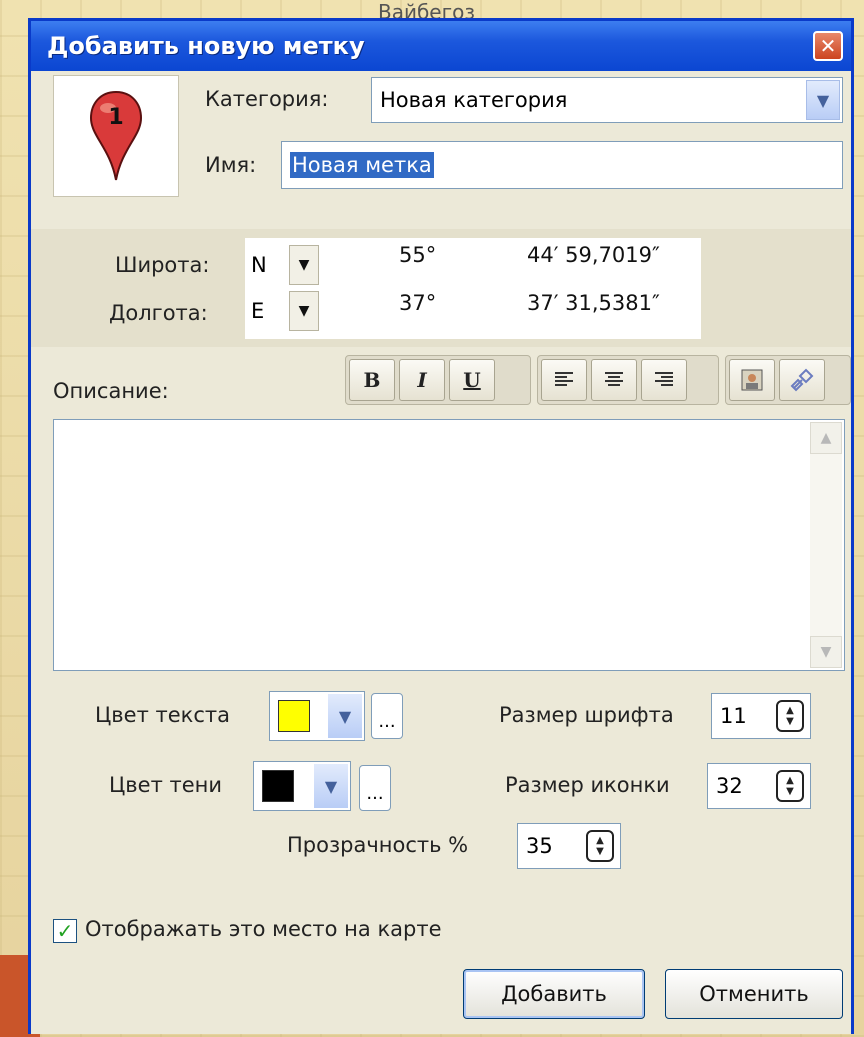 This screenshot has width=864, height=1037. I want to click on shadow-color-dropdown: ▼, so click(331, 786).